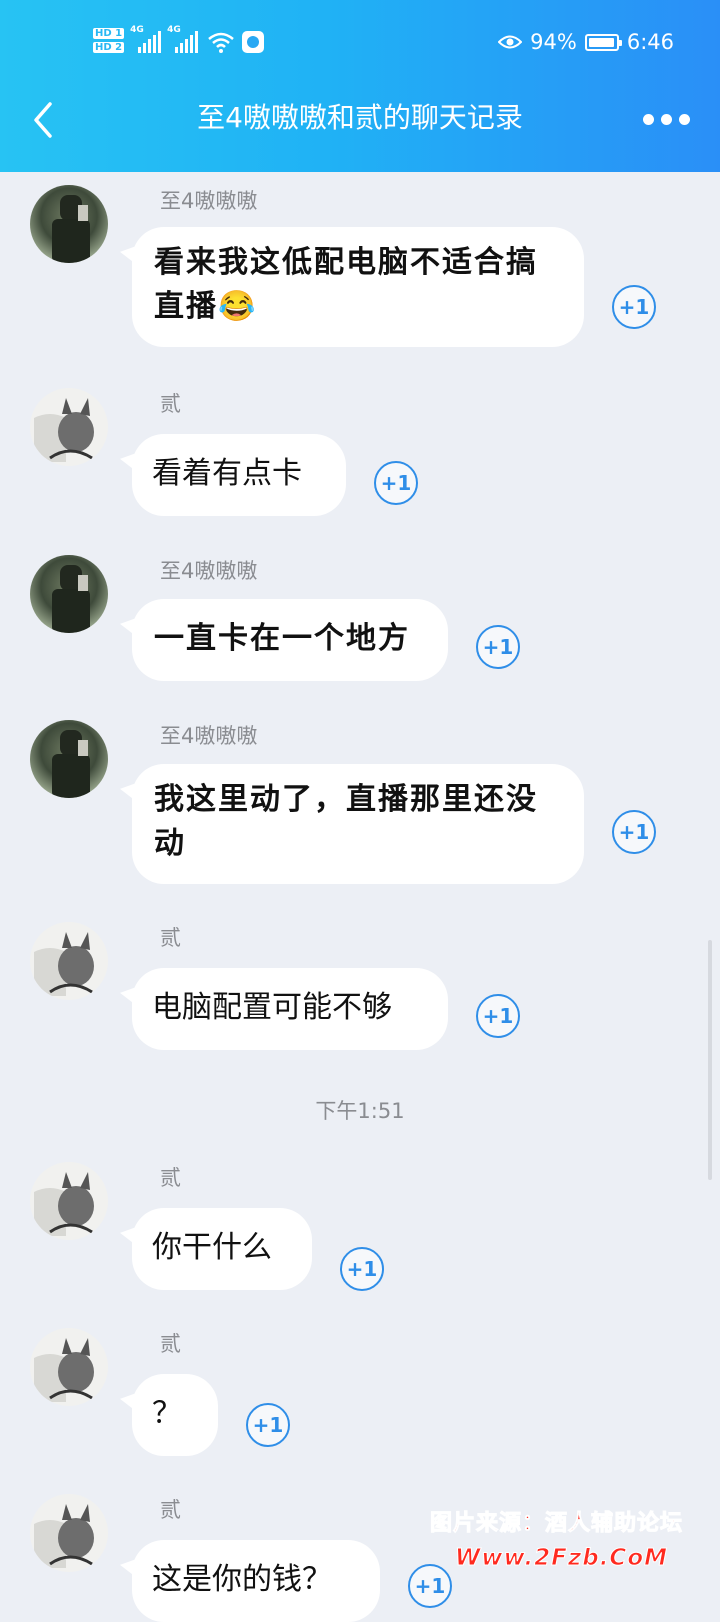 Image resolution: width=720 pixels, height=1622 pixels. What do you see at coordinates (174, 30) in the screenshot?
I see `net2-label: 4G` at bounding box center [174, 30].